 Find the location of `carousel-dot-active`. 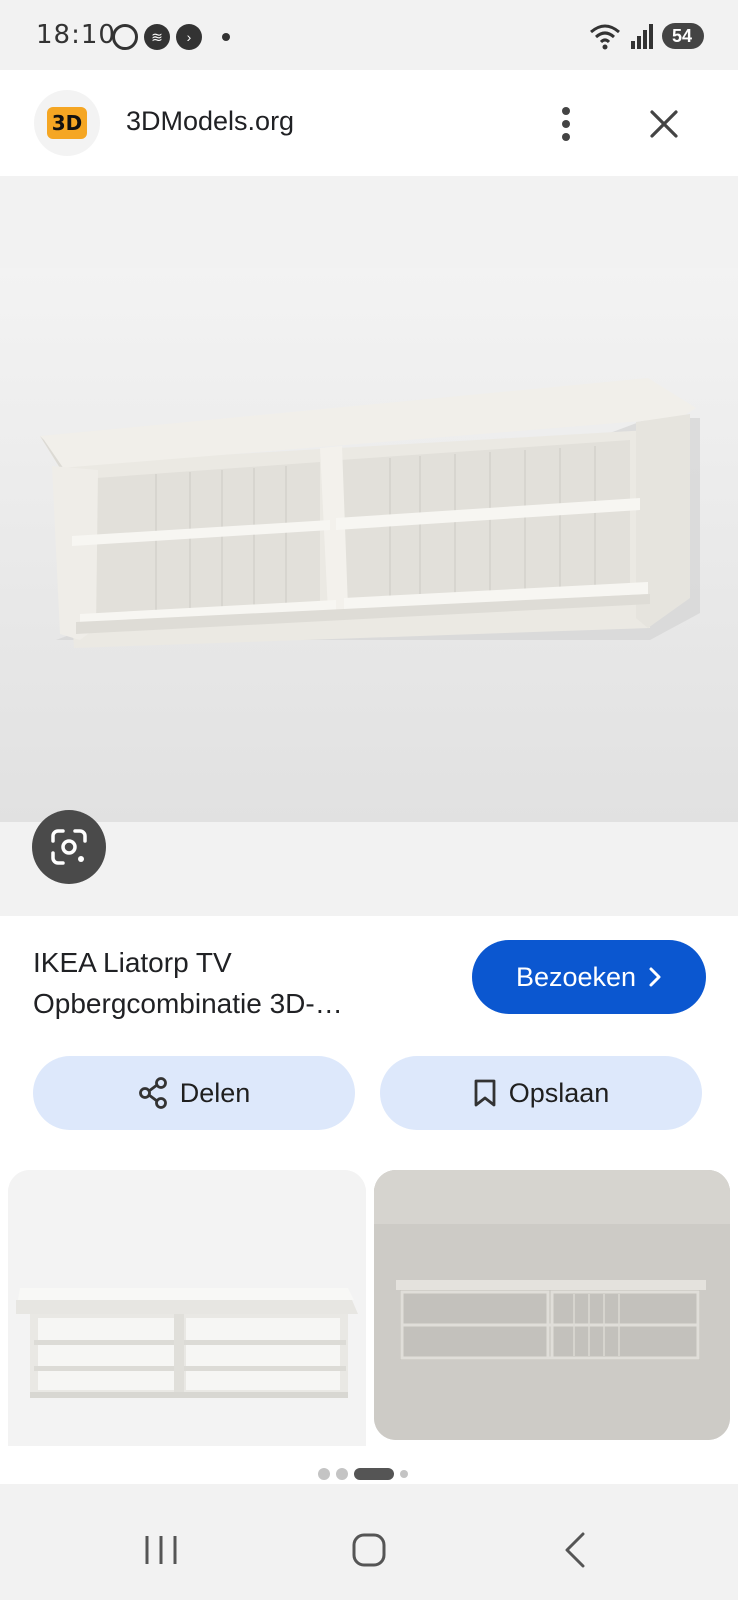

carousel-dot-active is located at coordinates (374, 1474).